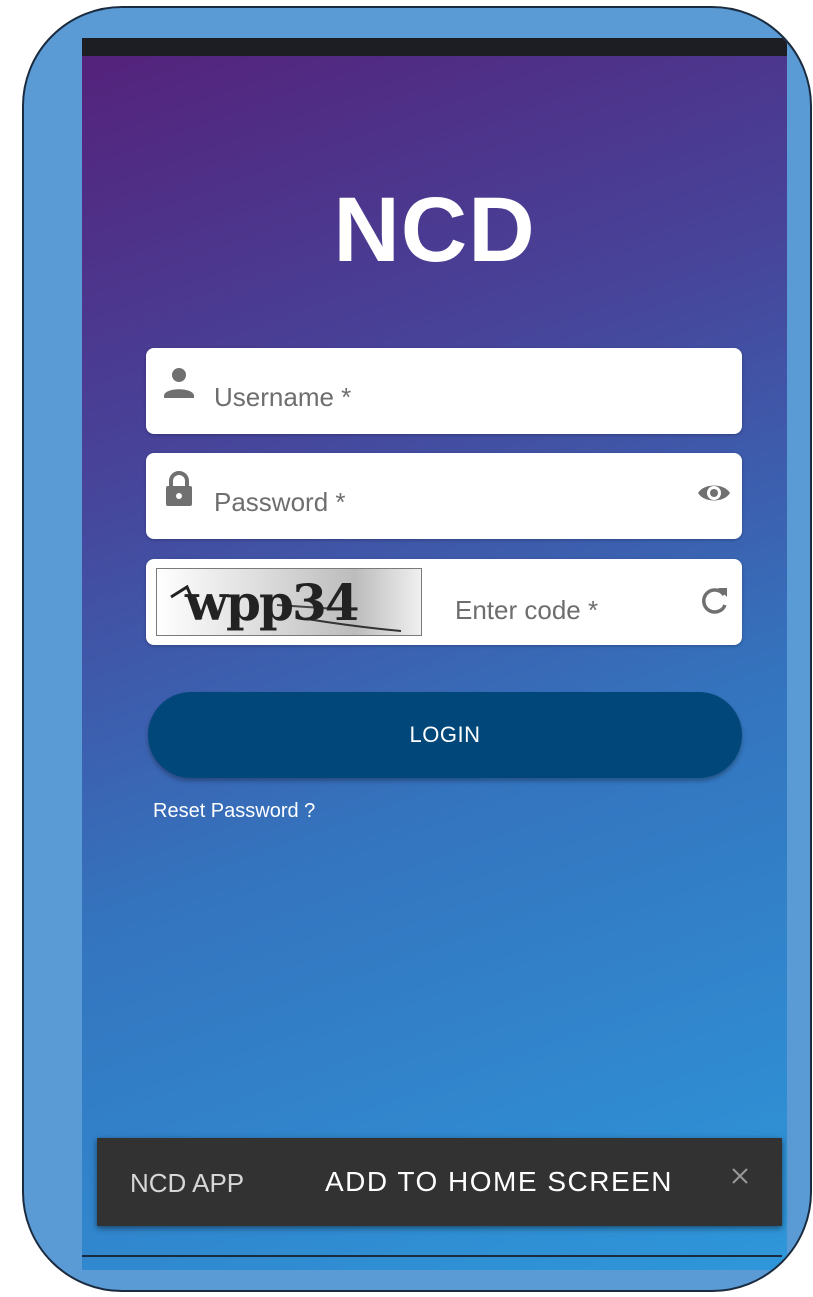  What do you see at coordinates (179, 384) in the screenshot?
I see `person-icon` at bounding box center [179, 384].